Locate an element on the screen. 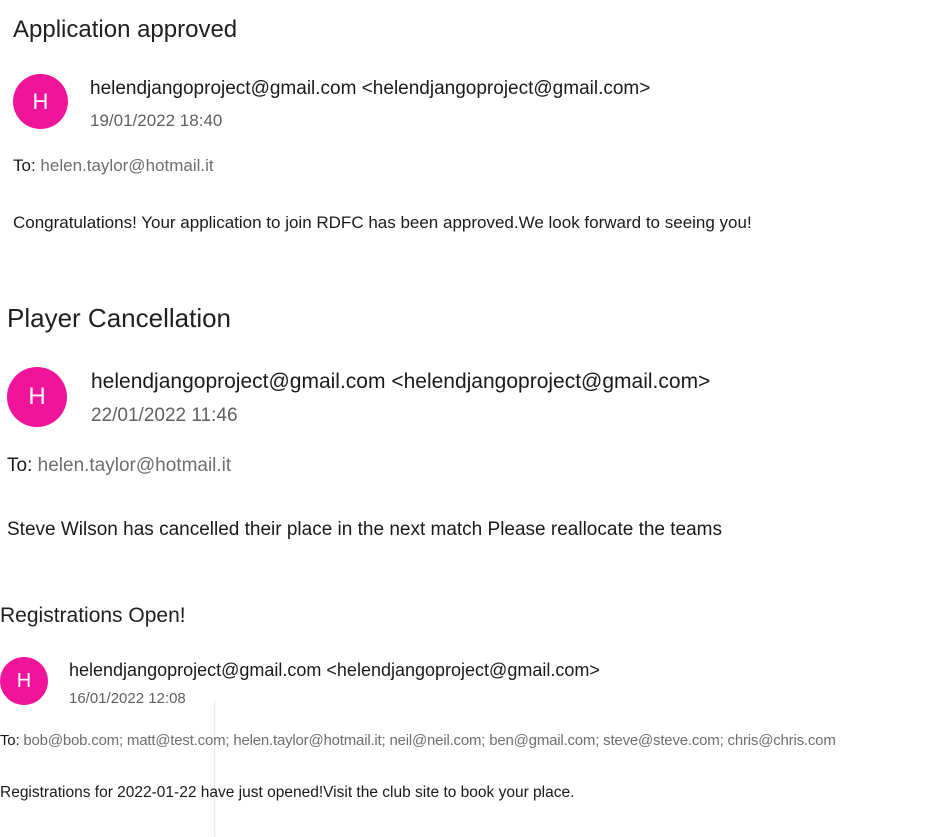  email-subject: Registrations Open! is located at coordinates (93, 615).